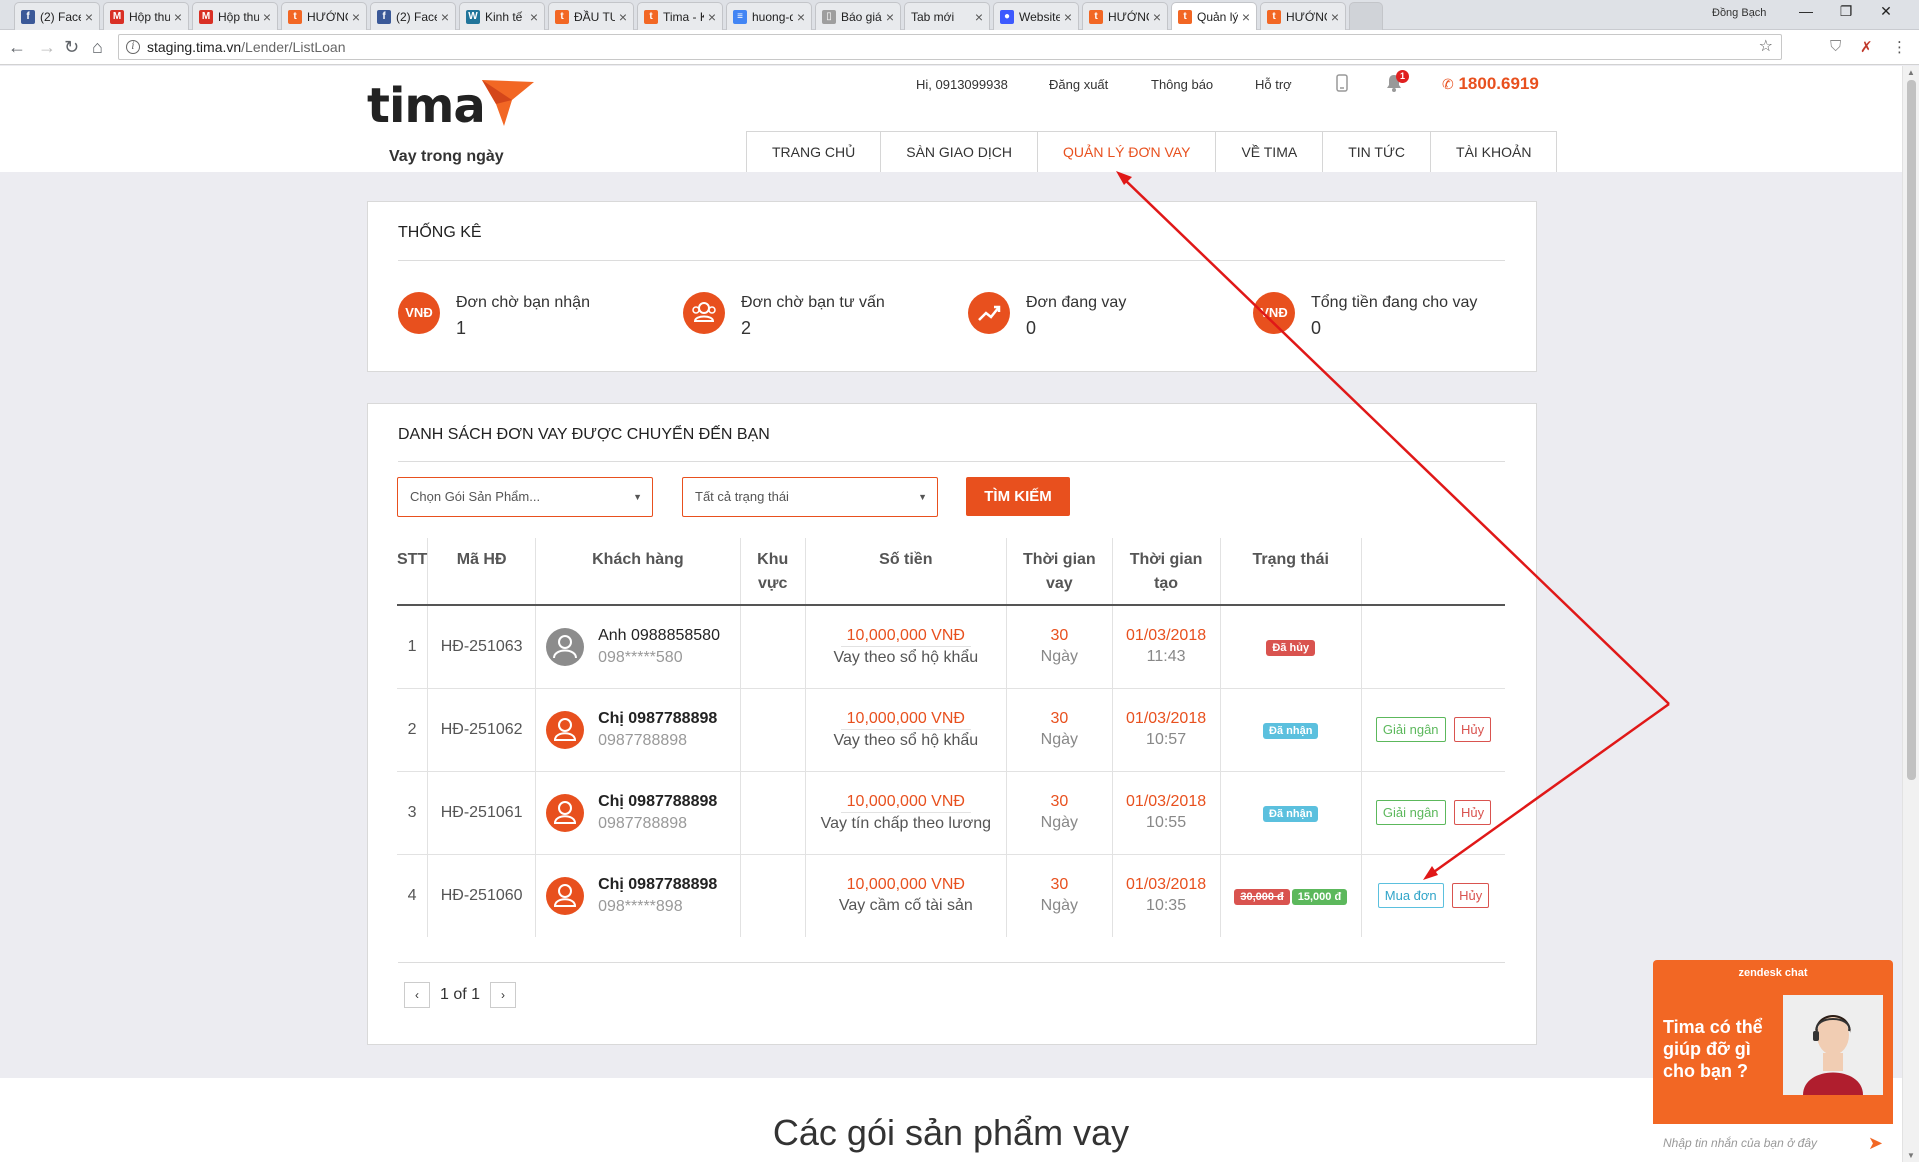 The width and height of the screenshot is (1919, 1162). I want to click on hotline: ✆ 1800.6919, so click(1490, 84).